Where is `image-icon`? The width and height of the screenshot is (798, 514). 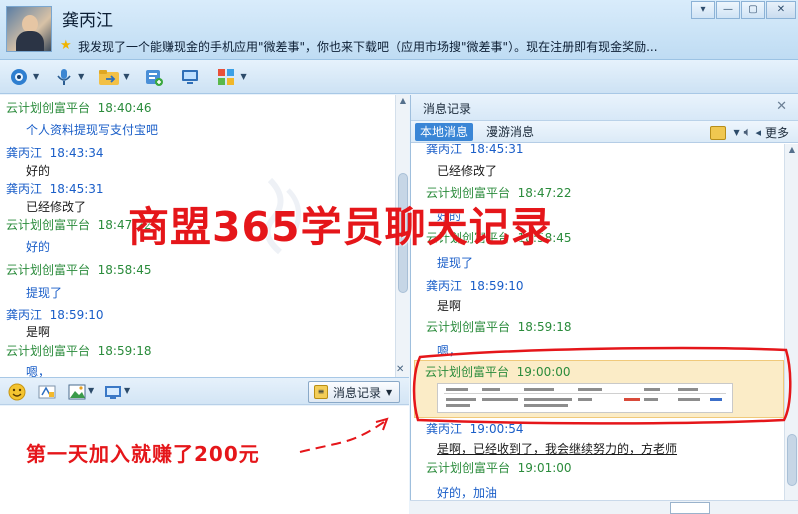
image-icon is located at coordinates (77, 392).